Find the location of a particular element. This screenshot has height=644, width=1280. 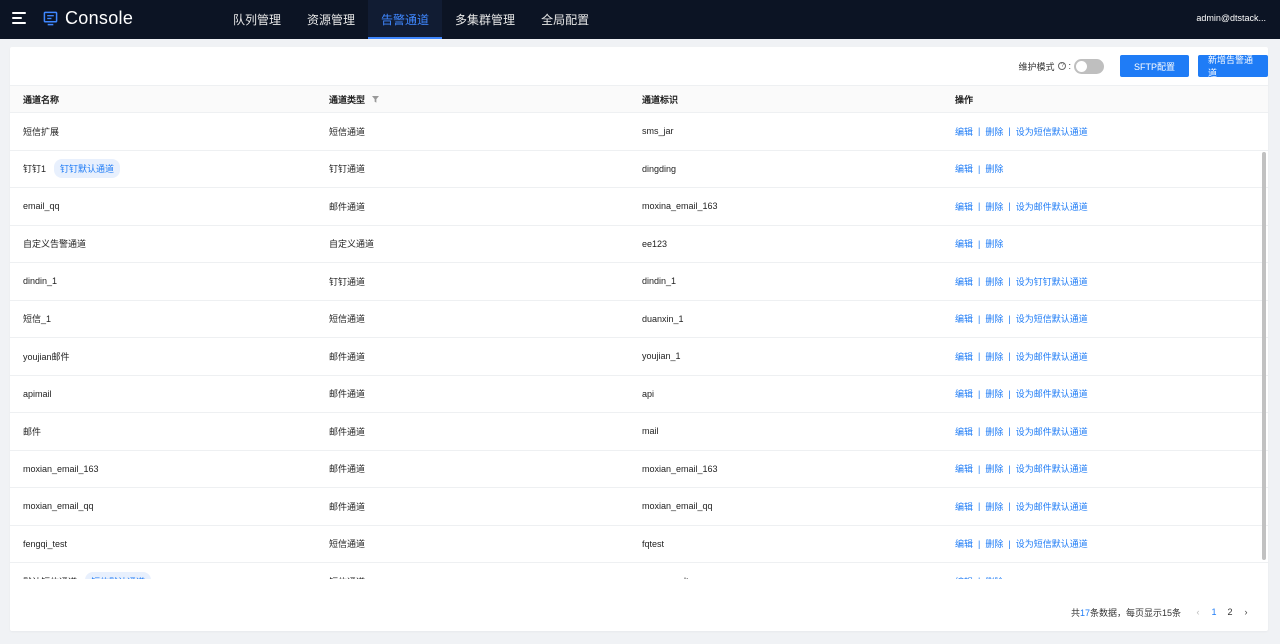

table-row: apimail 邮件通道 api 编辑 | 删除 | 设为邮件默认通道 is located at coordinates (639, 394).